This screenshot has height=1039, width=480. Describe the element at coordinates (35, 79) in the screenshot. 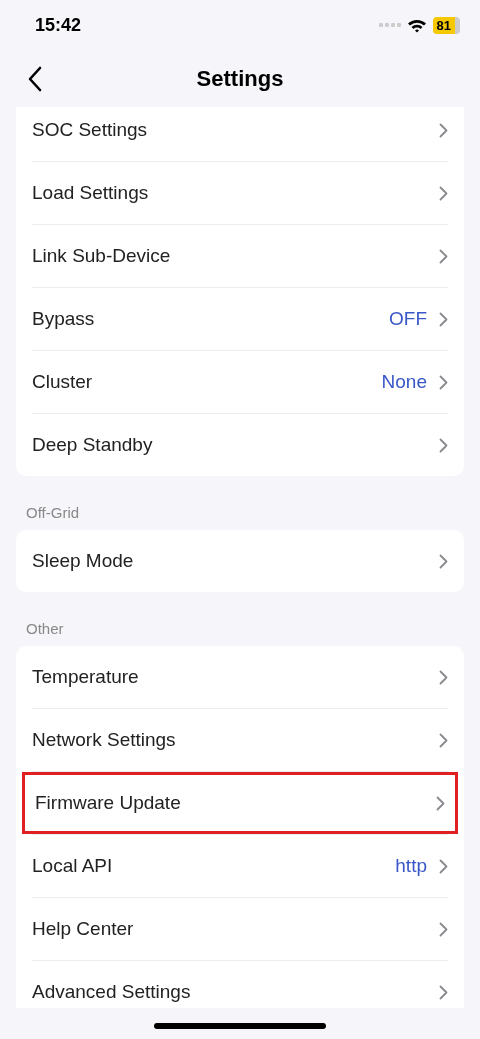

I see `back-icon` at that location.